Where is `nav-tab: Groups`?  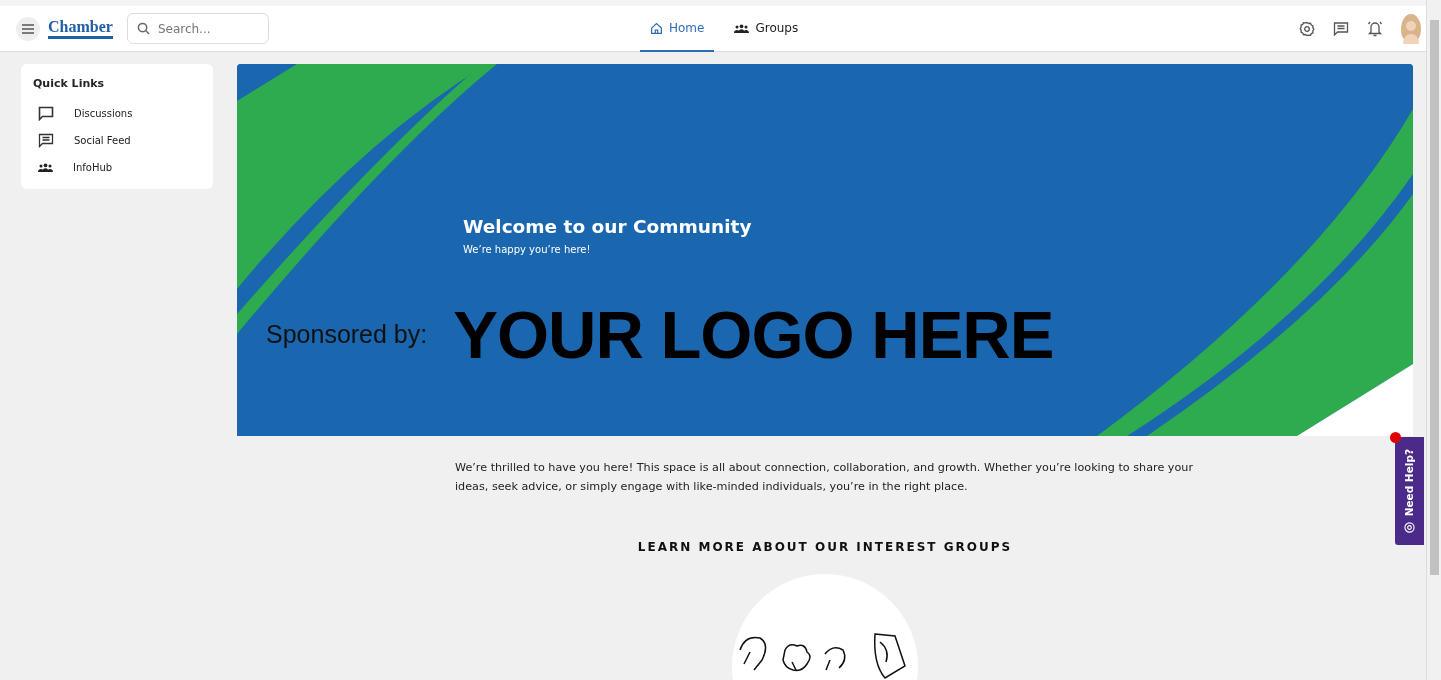 nav-tab: Groups is located at coordinates (766, 29).